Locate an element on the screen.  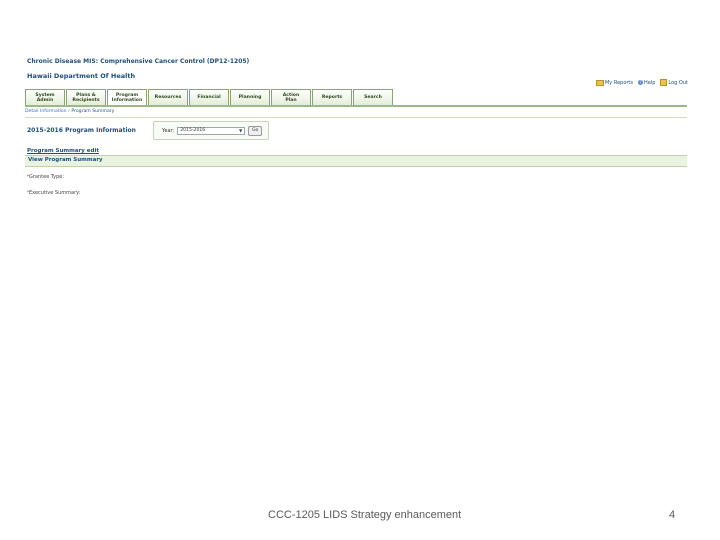
lock-icon is located at coordinates (664, 82).